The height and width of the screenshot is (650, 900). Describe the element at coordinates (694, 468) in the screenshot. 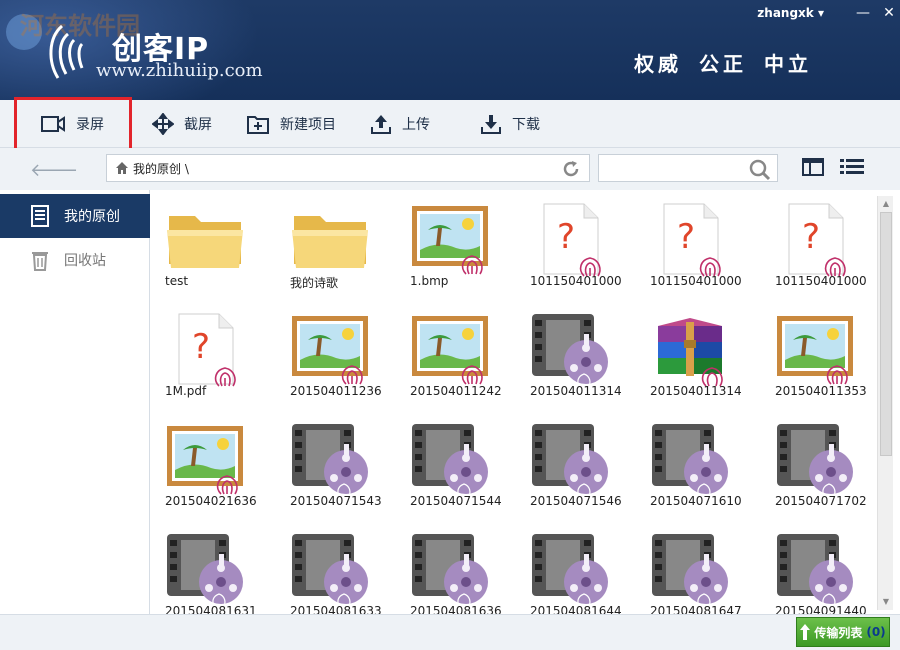

I see `file-item: 201504071610` at that location.